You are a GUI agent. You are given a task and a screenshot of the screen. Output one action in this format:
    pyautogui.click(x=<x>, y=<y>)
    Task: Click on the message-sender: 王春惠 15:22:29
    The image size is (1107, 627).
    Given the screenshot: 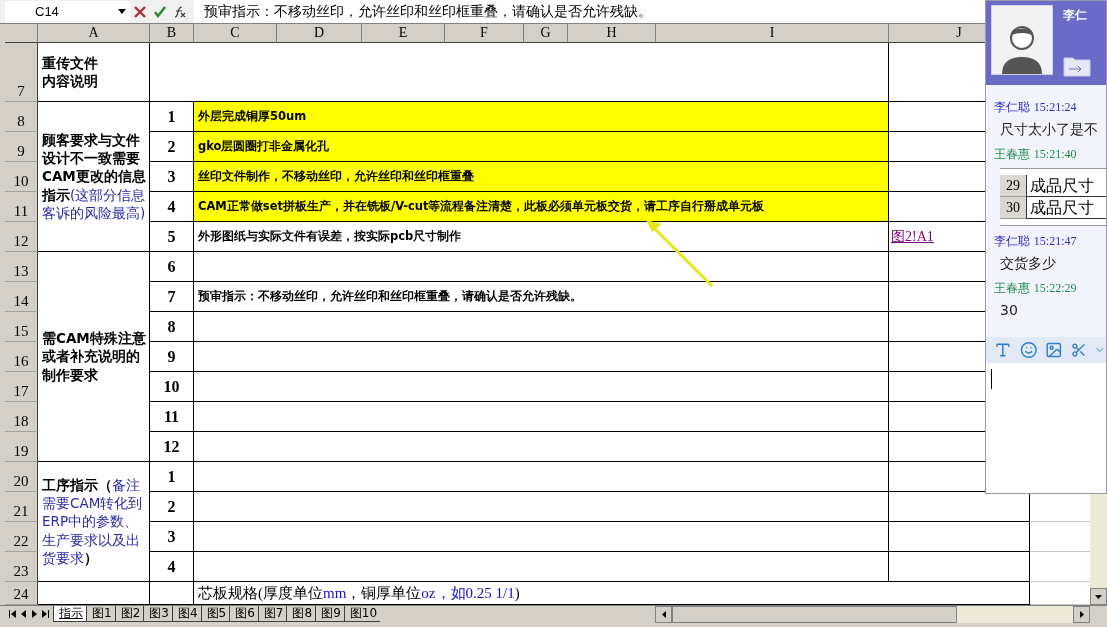 What is the action you would take?
    pyautogui.click(x=1036, y=288)
    